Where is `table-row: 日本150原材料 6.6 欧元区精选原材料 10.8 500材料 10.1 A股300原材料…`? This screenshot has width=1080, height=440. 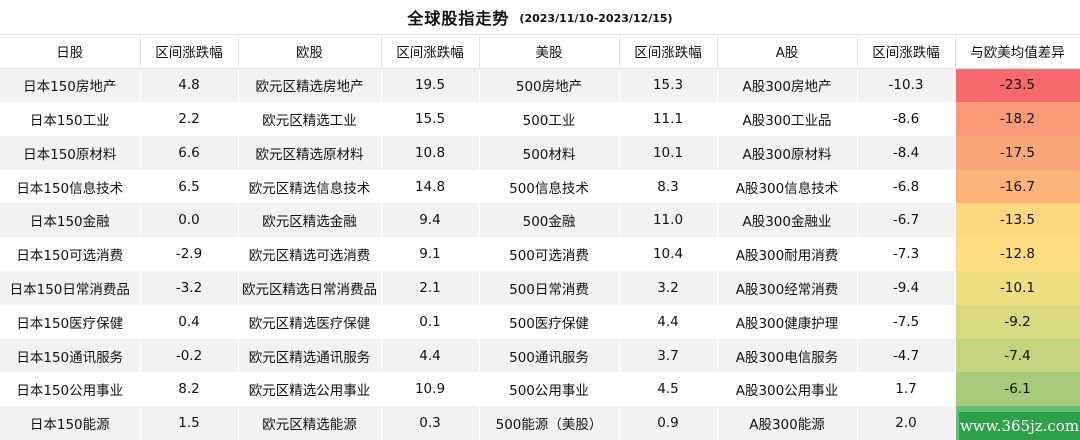 table-row: 日本150原材料 6.6 欧元区精选原材料 10.8 500材料 10.1 A股300原材料… is located at coordinates (540, 152).